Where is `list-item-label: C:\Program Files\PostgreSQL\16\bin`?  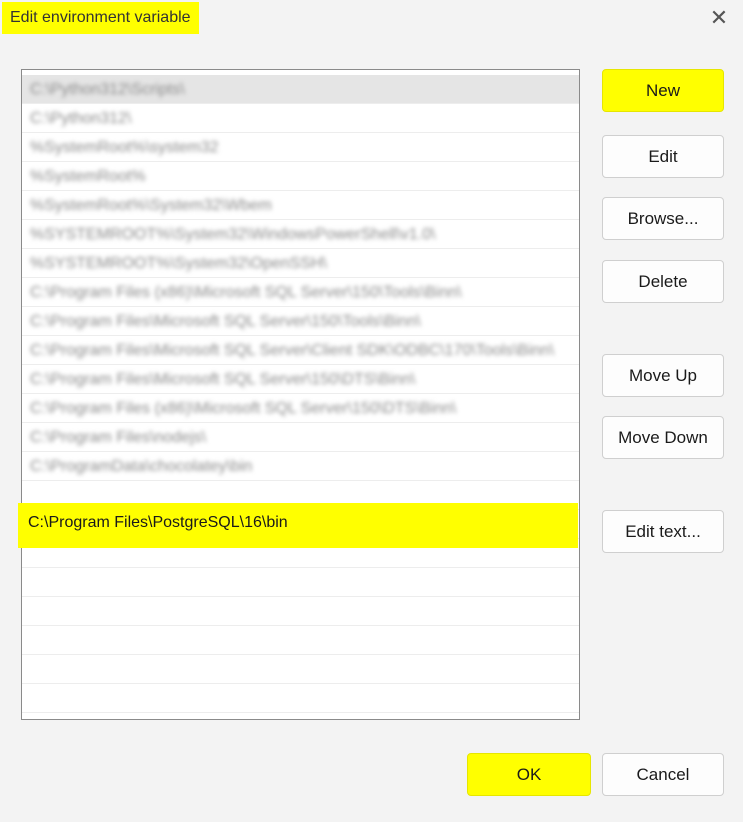
list-item-label: C:\Program Files\PostgreSQL\16\bin is located at coordinates (158, 522).